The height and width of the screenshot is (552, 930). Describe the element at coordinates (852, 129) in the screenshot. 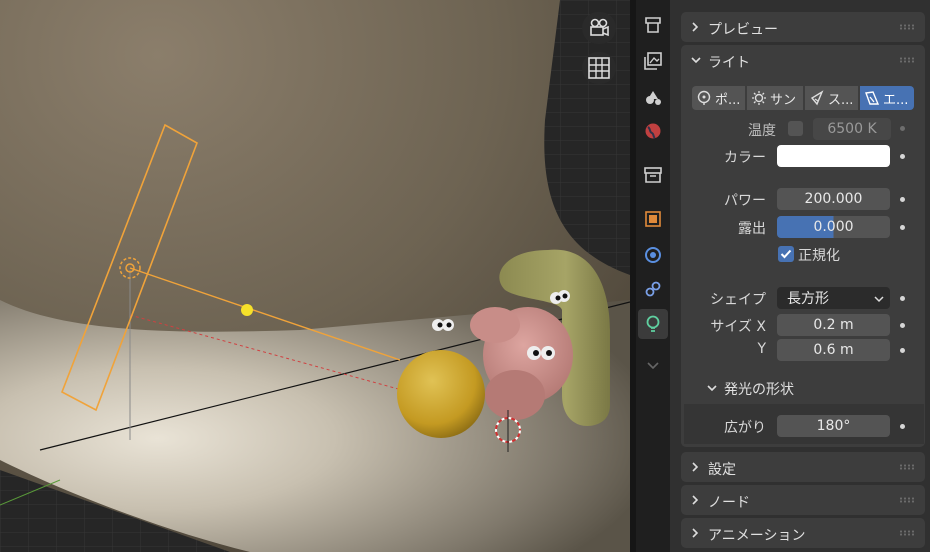

I see `temperature-field: 6500 K` at that location.